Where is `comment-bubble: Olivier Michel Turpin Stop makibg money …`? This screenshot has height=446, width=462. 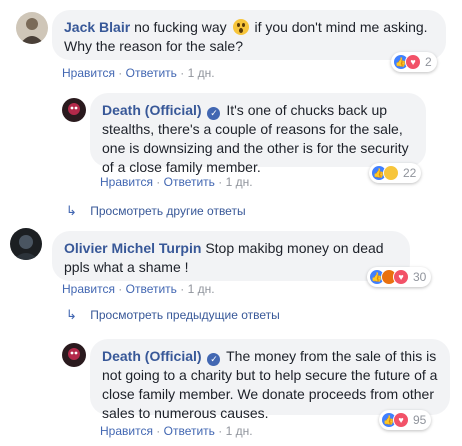 comment-bubble: Olivier Michel Turpin Stop makibg money … is located at coordinates (231, 256).